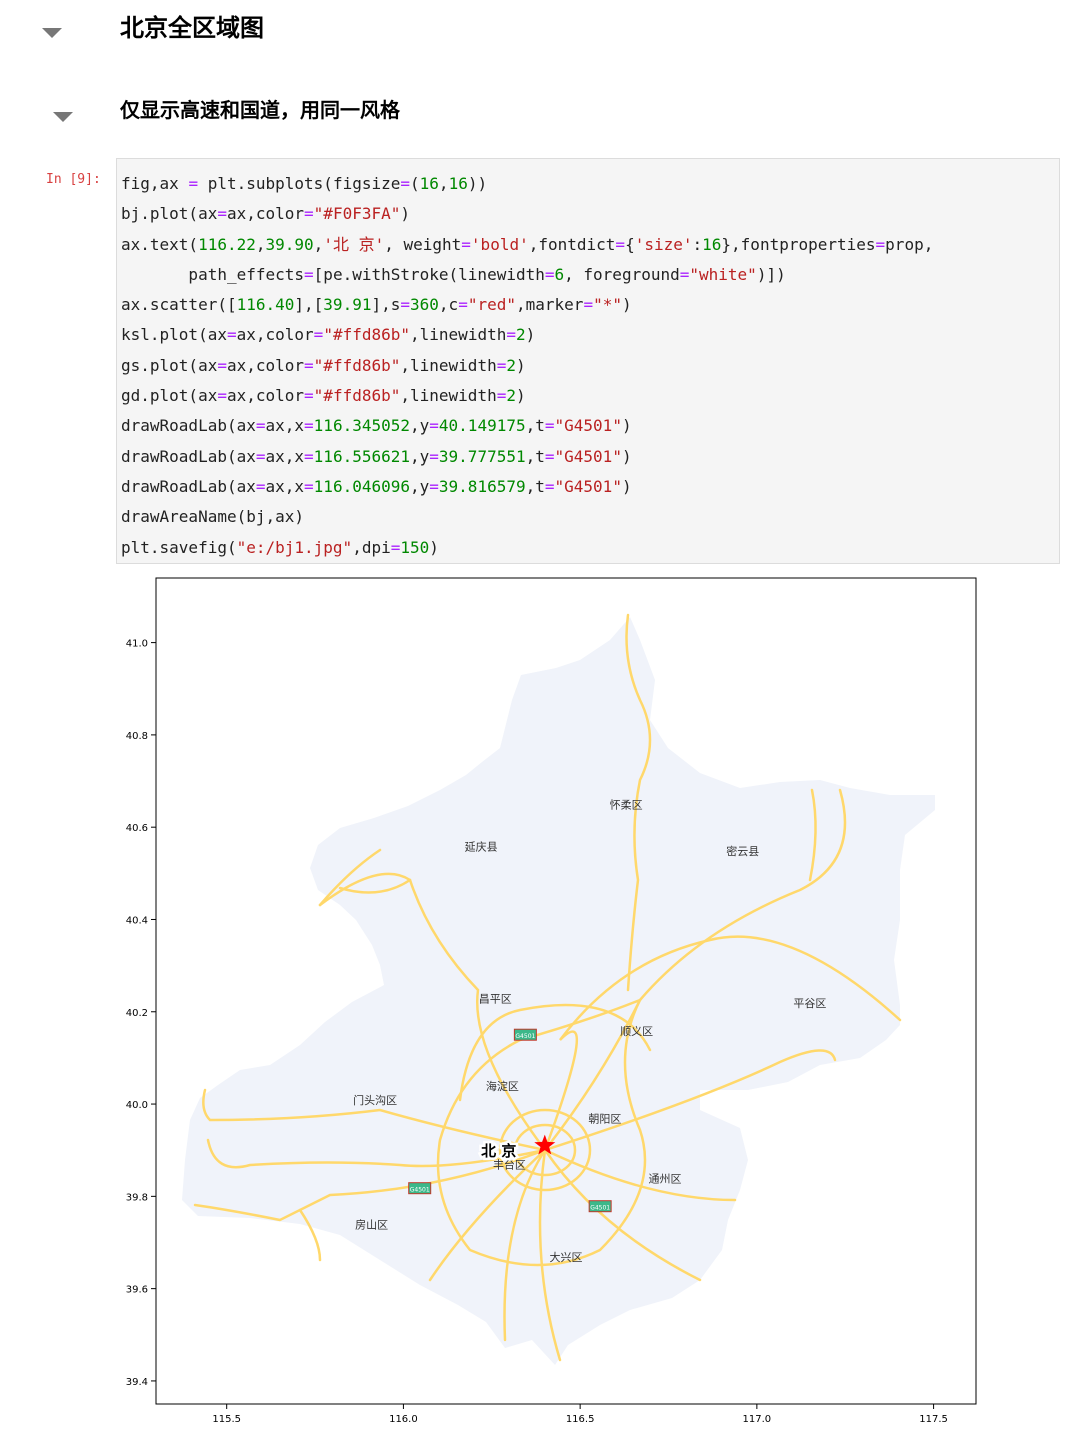 The image size is (1080, 1438). I want to click on district-label: 延庆县, so click(481, 846).